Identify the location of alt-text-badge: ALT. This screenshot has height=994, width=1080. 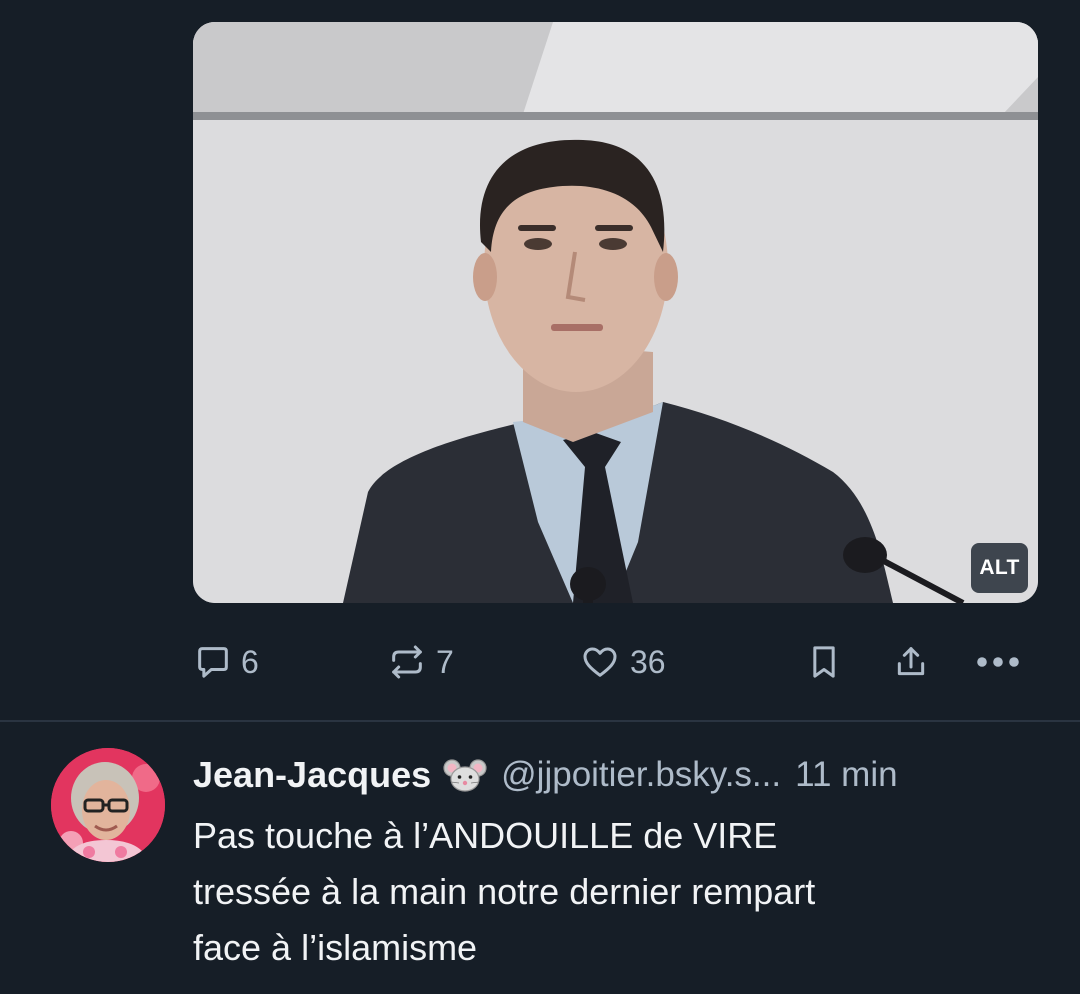
(999, 568).